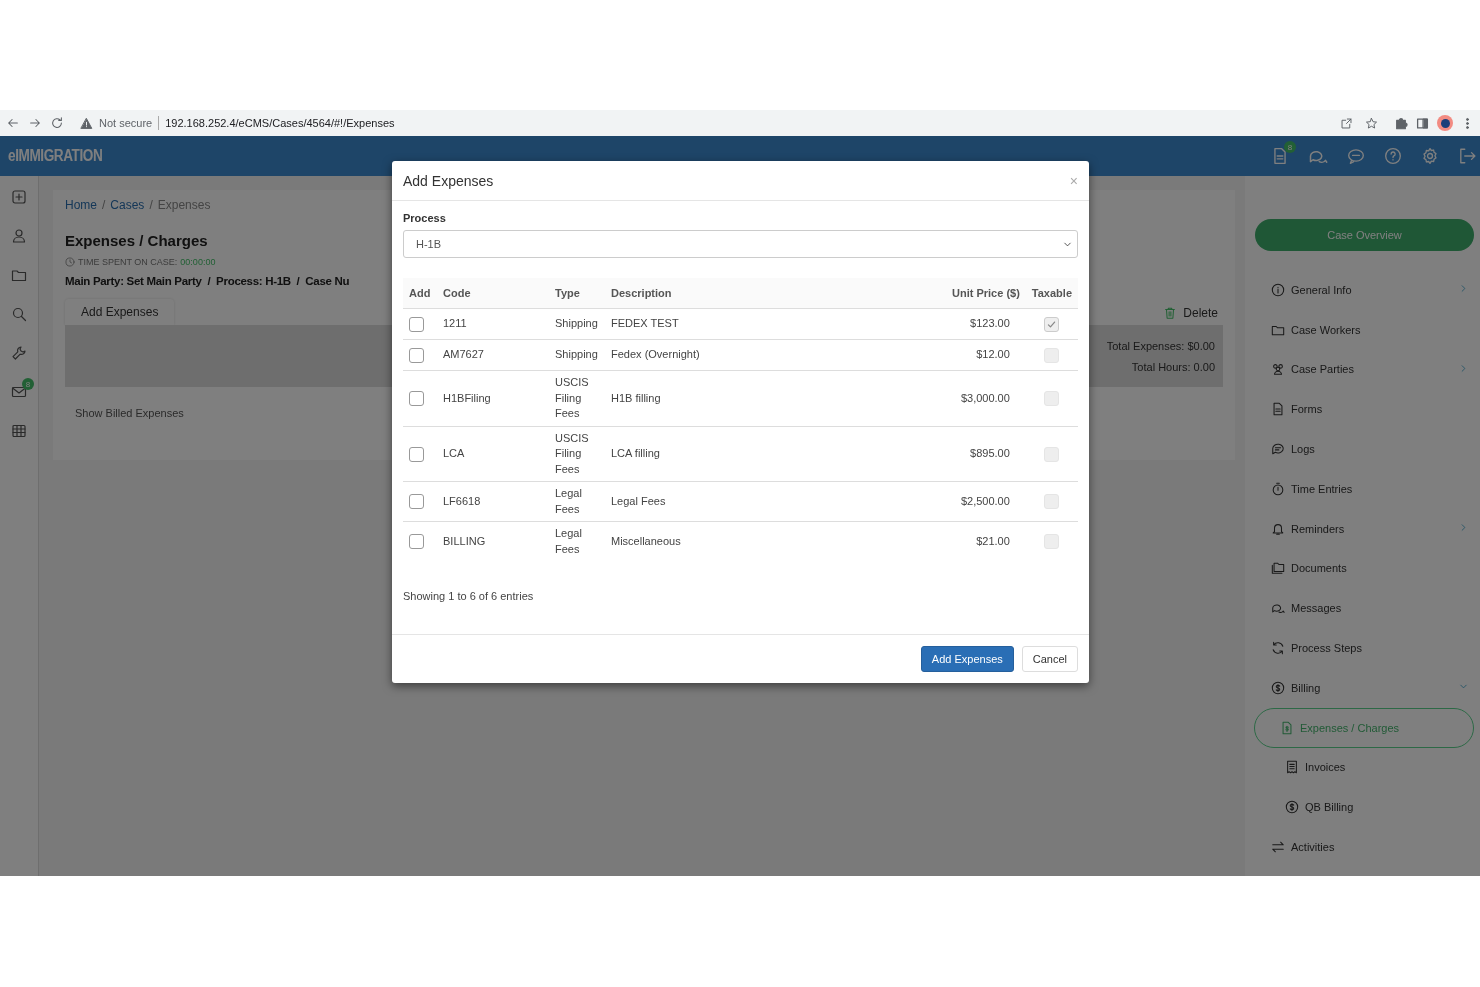 The height and width of the screenshot is (987, 1480). Describe the element at coordinates (55, 156) in the screenshot. I see `logo: eIMMIGRATION` at that location.